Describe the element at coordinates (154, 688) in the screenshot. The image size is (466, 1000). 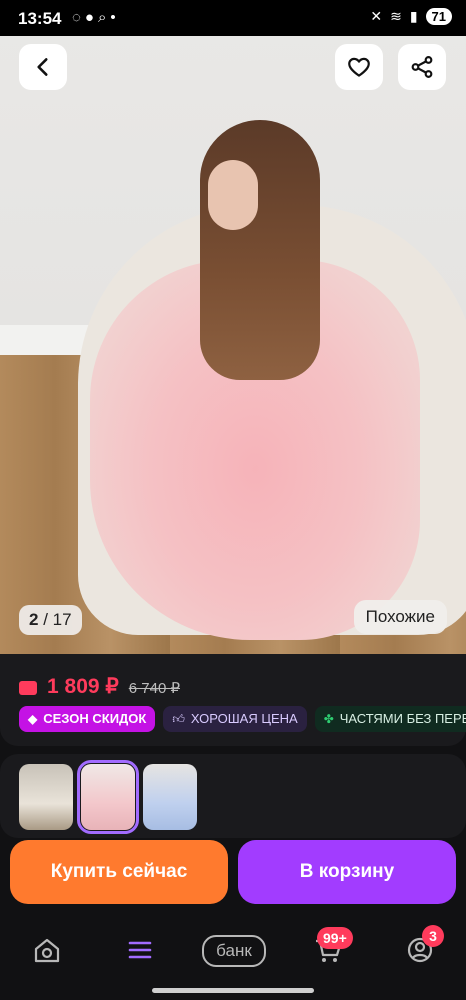
I see `old-price: 6 740 ₽` at that location.